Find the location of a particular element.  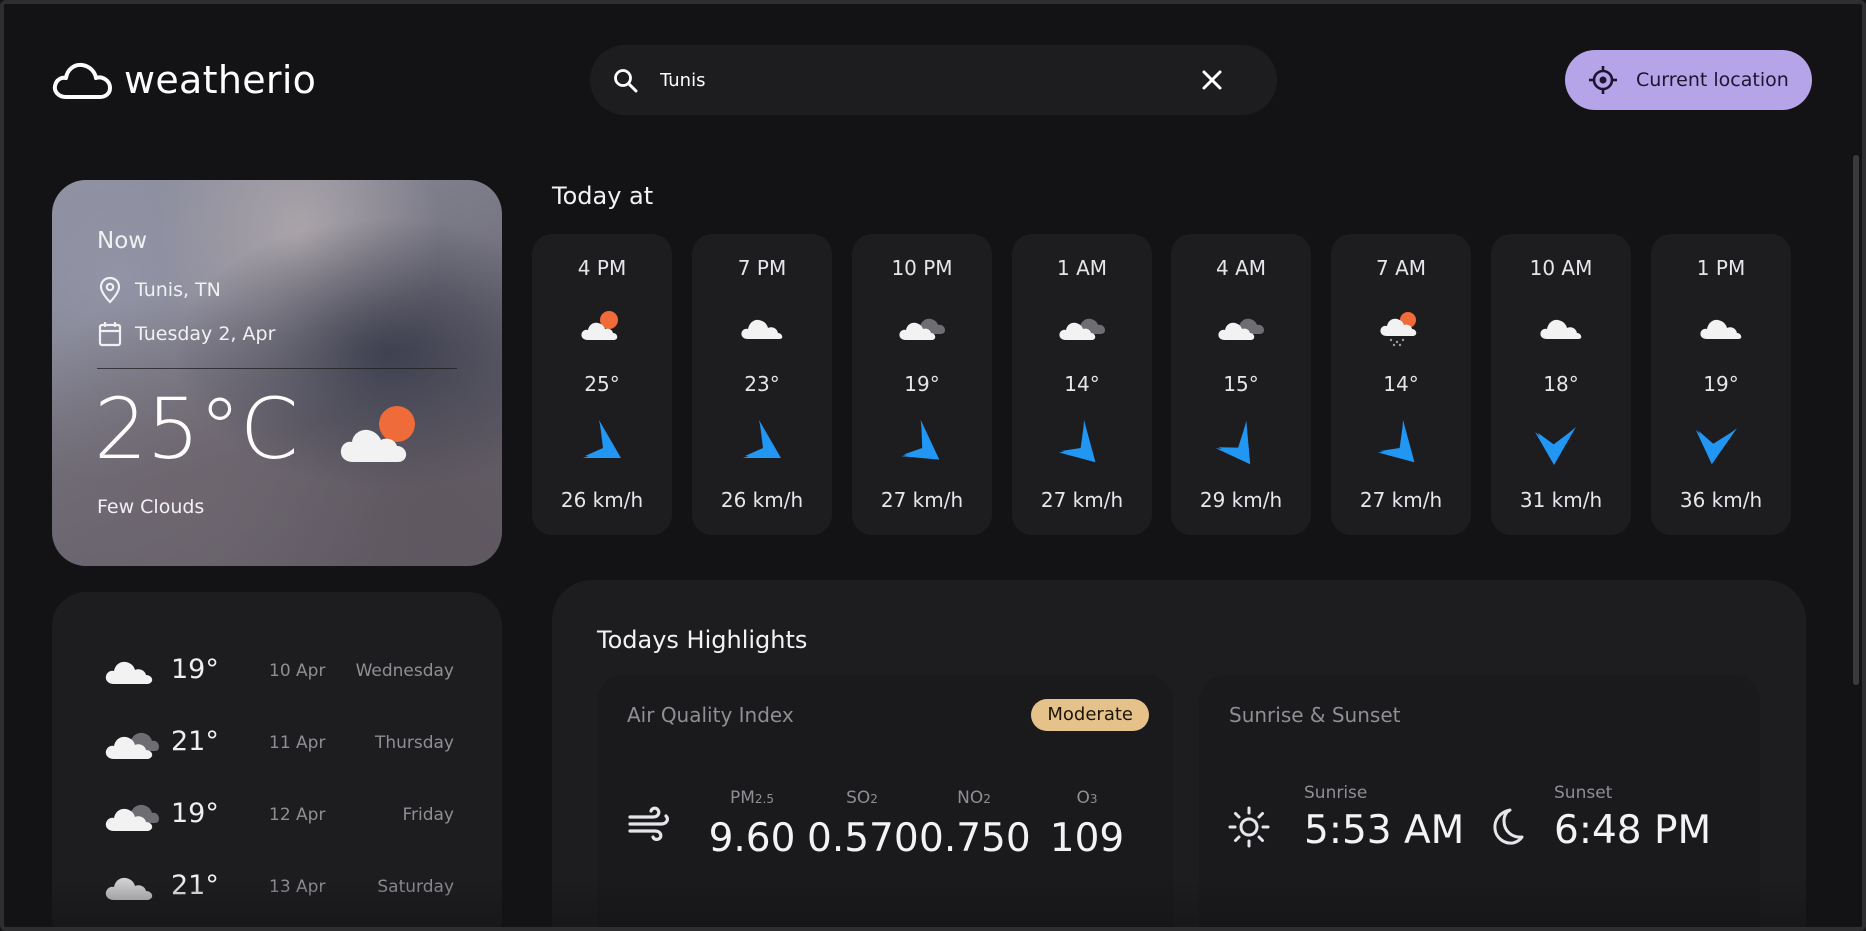

now-temperature: 25°C is located at coordinates (196, 429).